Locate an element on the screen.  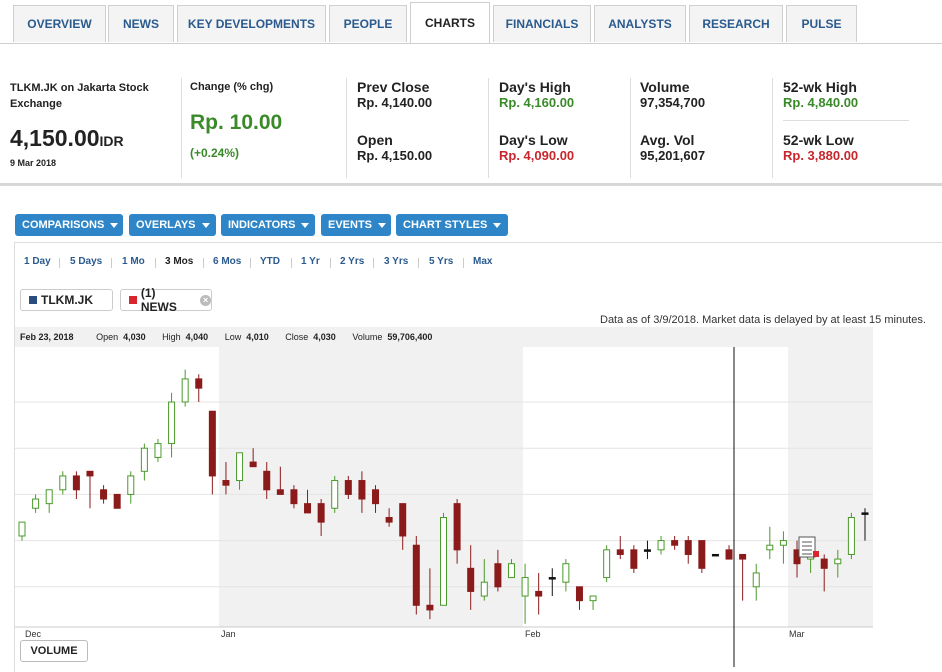
days-high-label: Day's High is located at coordinates (535, 87).